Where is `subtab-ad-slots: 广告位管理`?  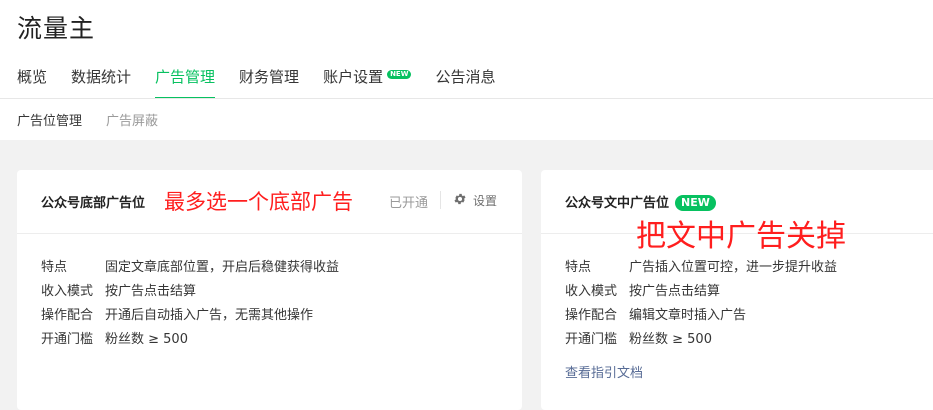 subtab-ad-slots: 广告位管理 is located at coordinates (49, 119).